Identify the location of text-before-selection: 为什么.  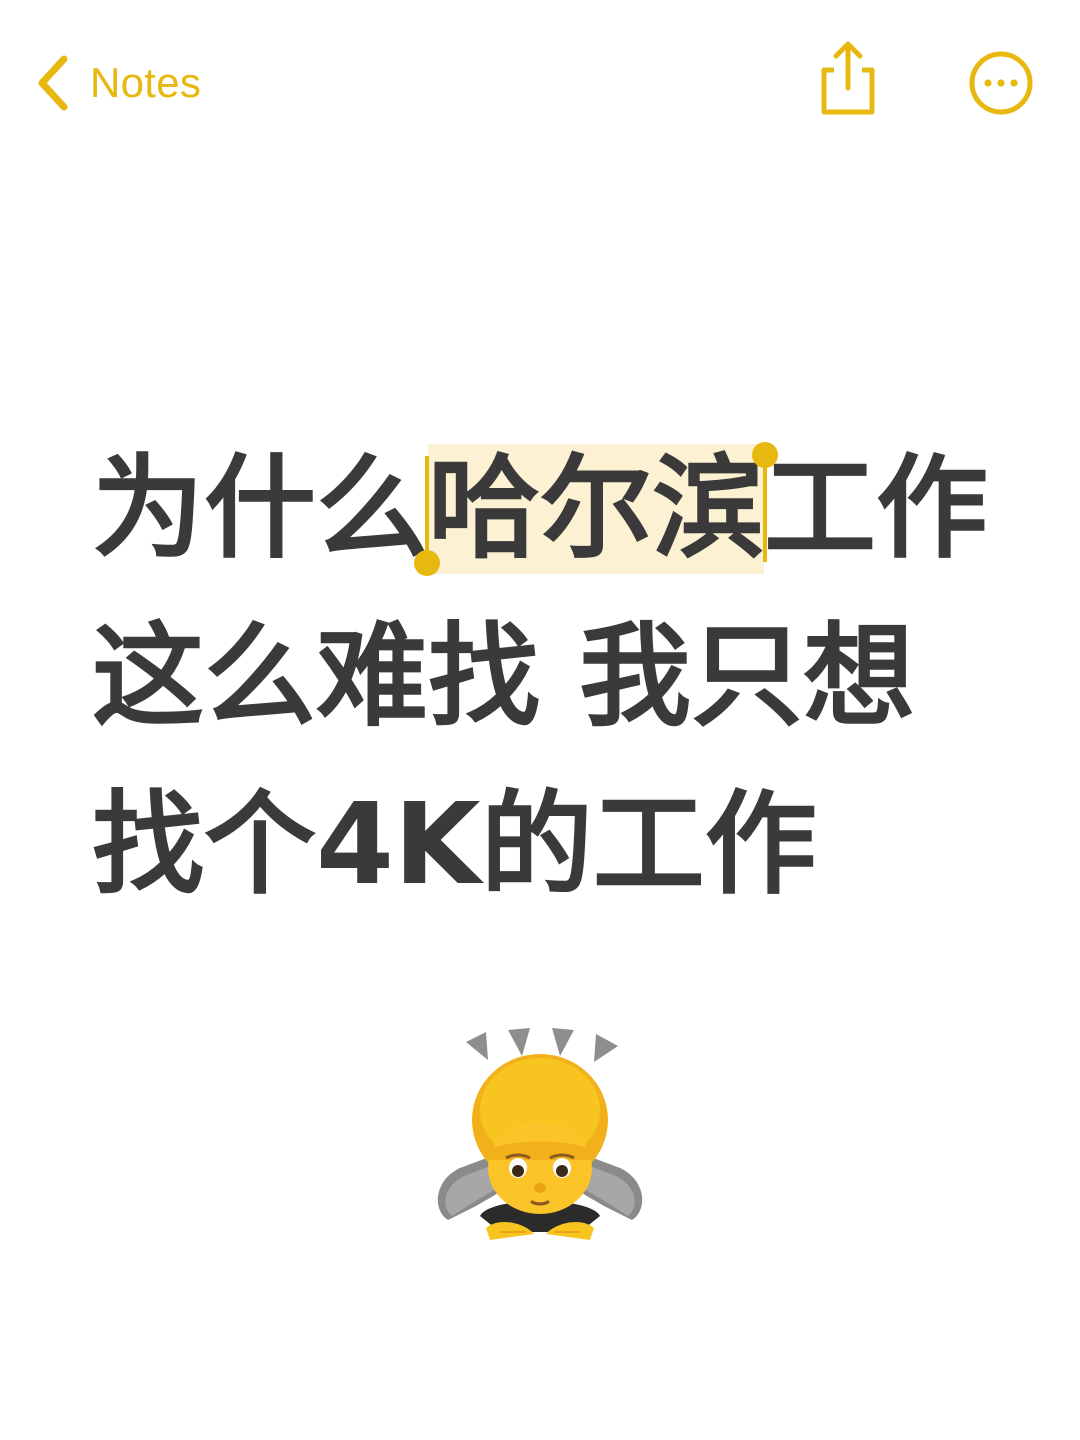
(260, 509).